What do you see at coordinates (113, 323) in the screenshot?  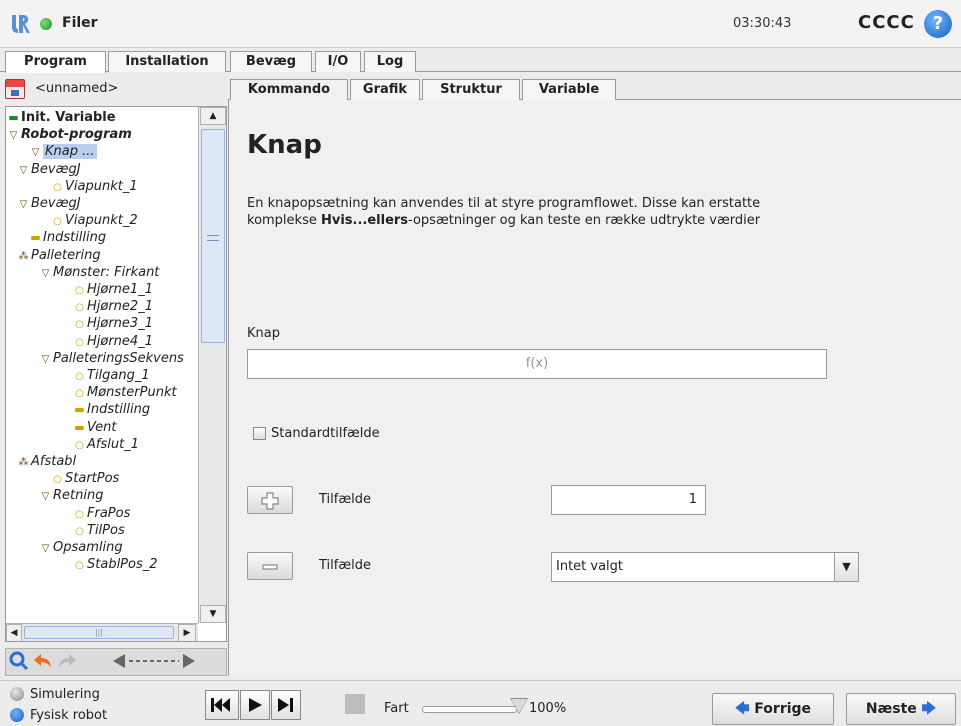 I see `tree-item: ○ Hjørne3_1` at bounding box center [113, 323].